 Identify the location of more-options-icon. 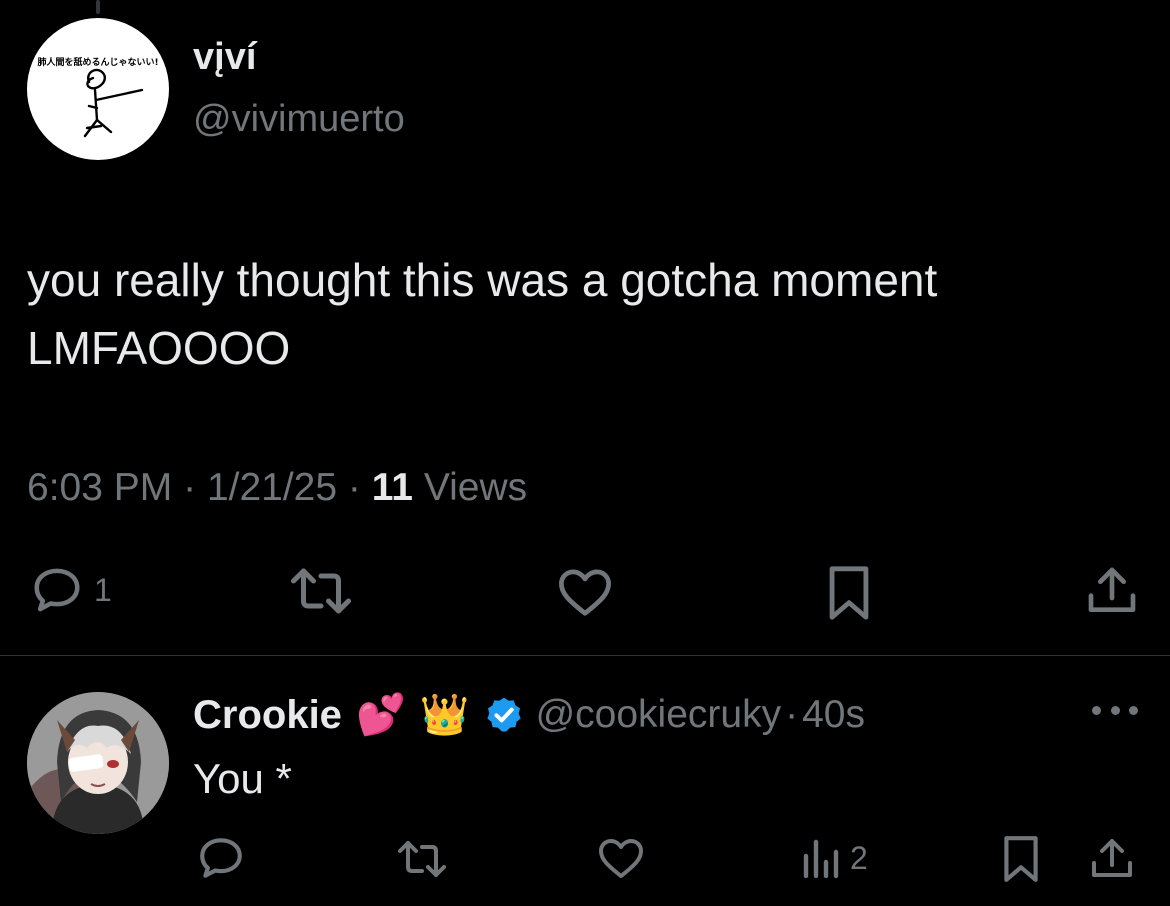
(1115, 710).